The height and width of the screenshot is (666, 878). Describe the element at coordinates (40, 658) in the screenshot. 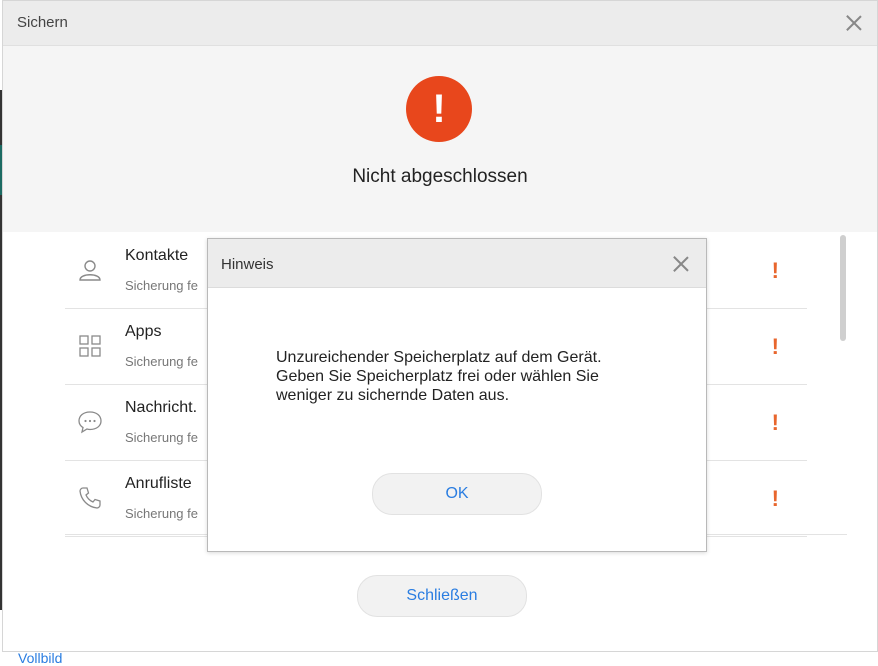

I see `background-link: Vollbild` at that location.